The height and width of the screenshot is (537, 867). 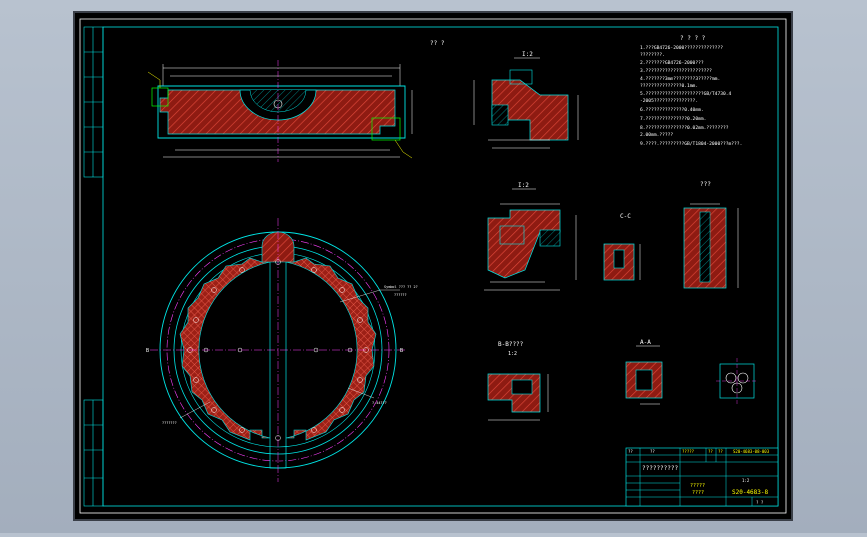 What do you see at coordinates (669, 101) in the screenshot?
I see `note-line: -2005???????????????.` at bounding box center [669, 101].